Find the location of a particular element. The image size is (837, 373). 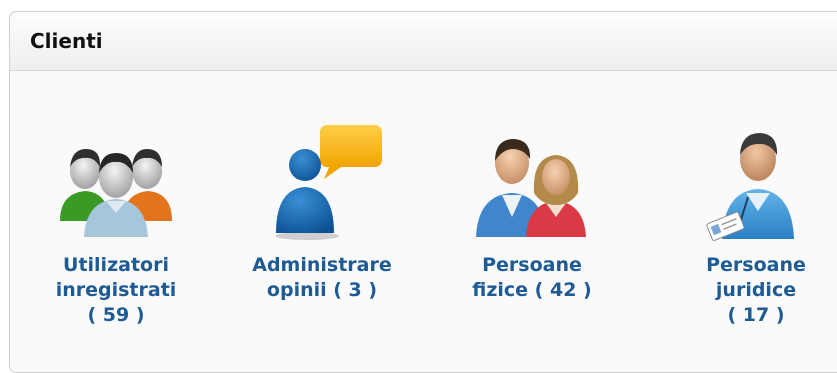

tile-manage-opinions: Administrare opinii ( 3 ) is located at coordinates (322, 208).